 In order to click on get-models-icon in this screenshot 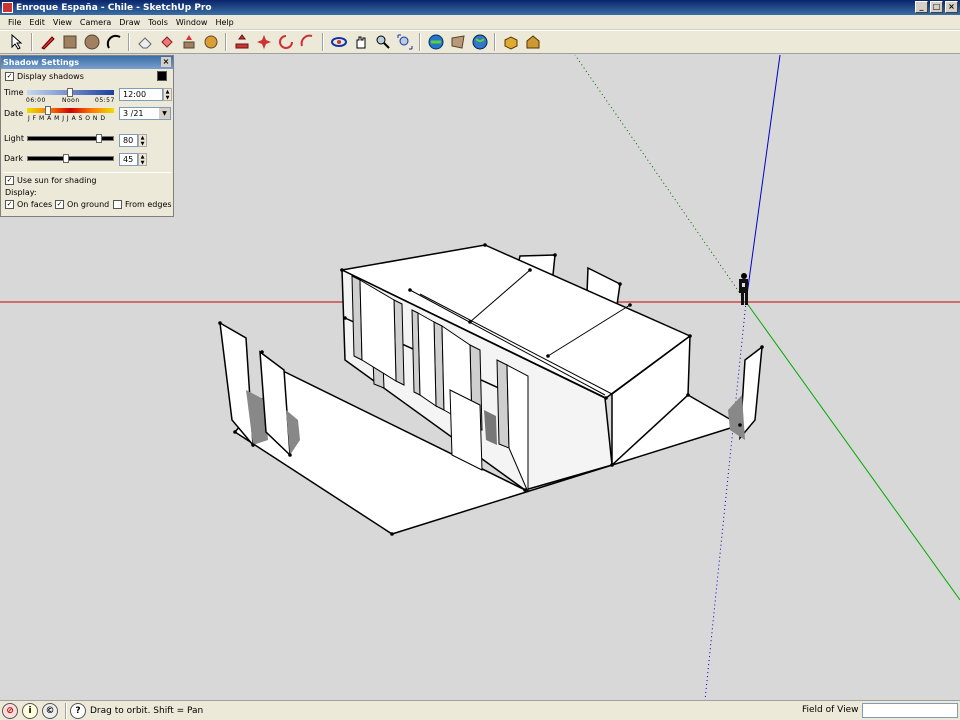, I will do `click(435, 42)`.